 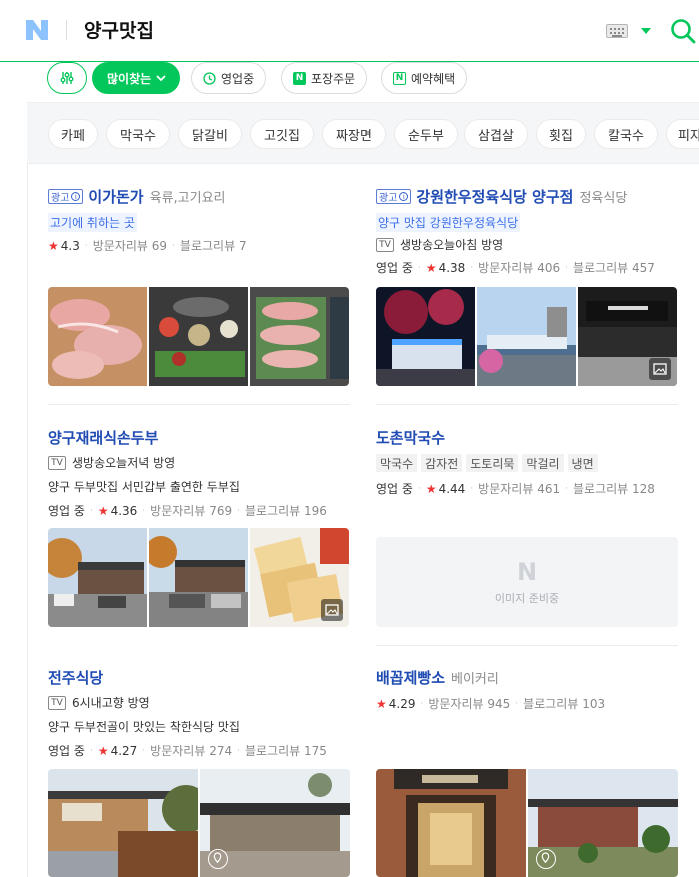 I want to click on promo-text: 양구 맛집 강원한우정육식당, so click(x=448, y=222).